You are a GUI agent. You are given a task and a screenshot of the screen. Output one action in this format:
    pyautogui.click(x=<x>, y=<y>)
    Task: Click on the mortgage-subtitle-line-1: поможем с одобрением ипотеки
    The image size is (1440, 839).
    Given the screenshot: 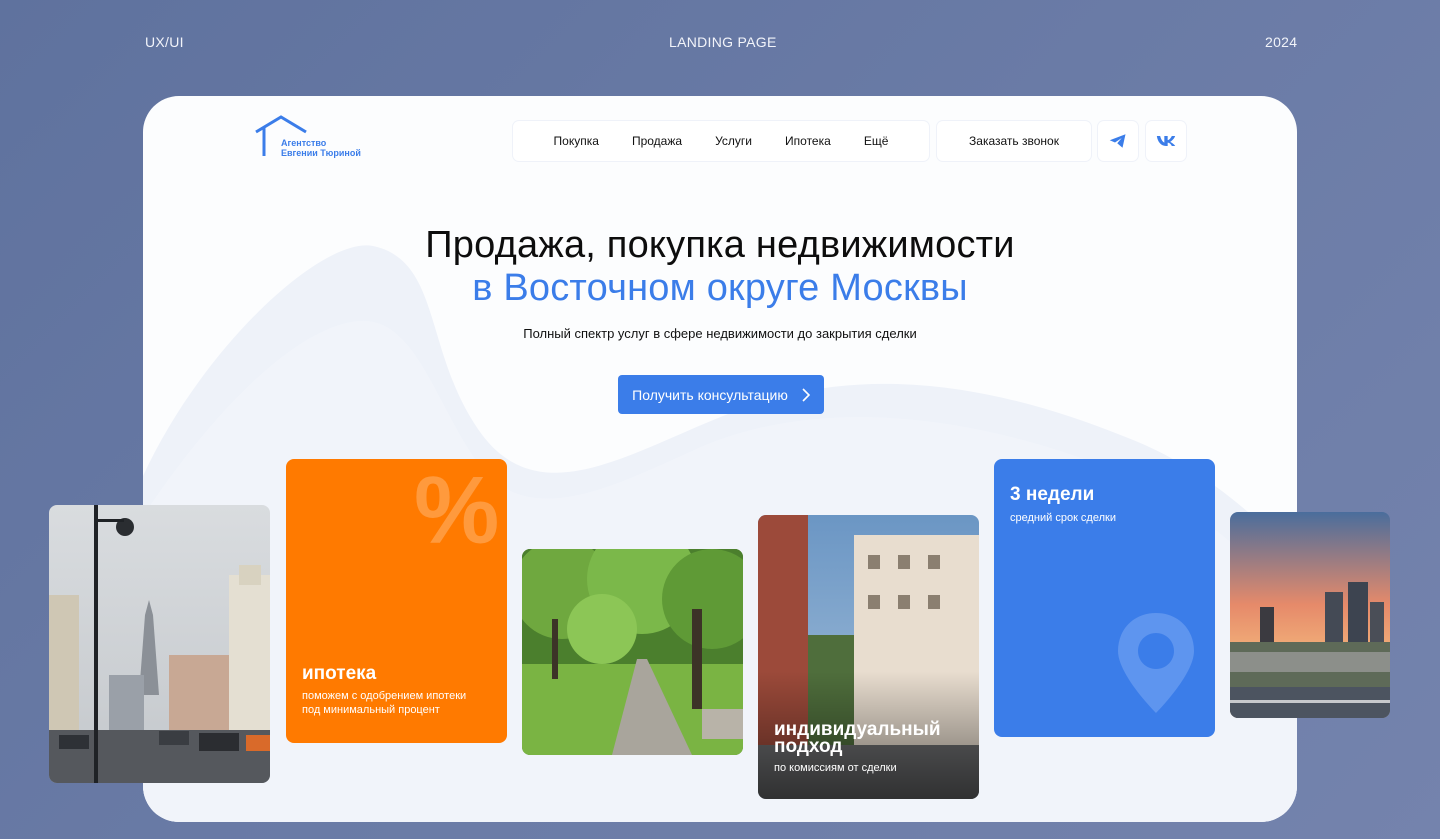 What is the action you would take?
    pyautogui.click(x=384, y=696)
    